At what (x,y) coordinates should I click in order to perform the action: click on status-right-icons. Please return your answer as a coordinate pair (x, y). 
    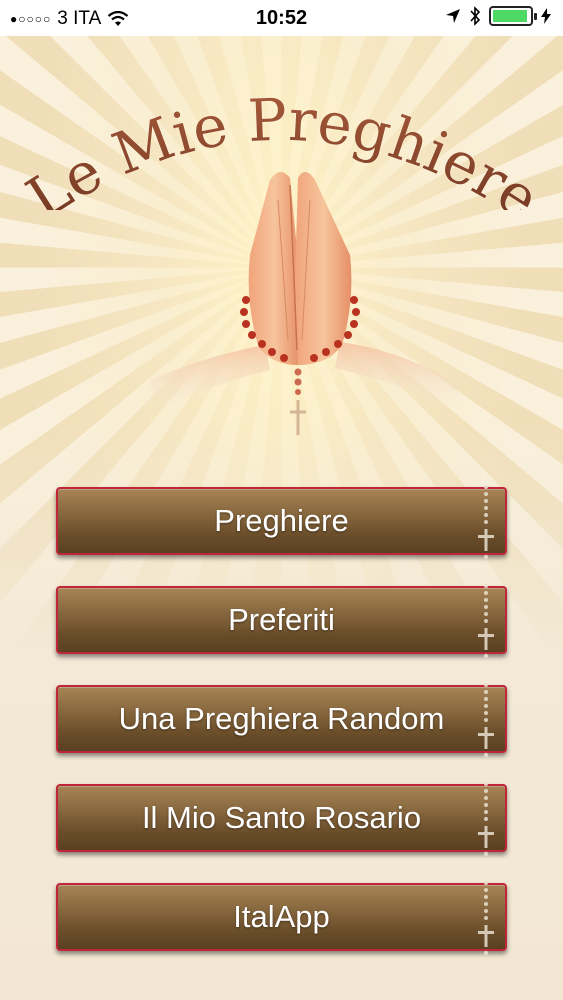
    Looking at the image, I should click on (498, 16).